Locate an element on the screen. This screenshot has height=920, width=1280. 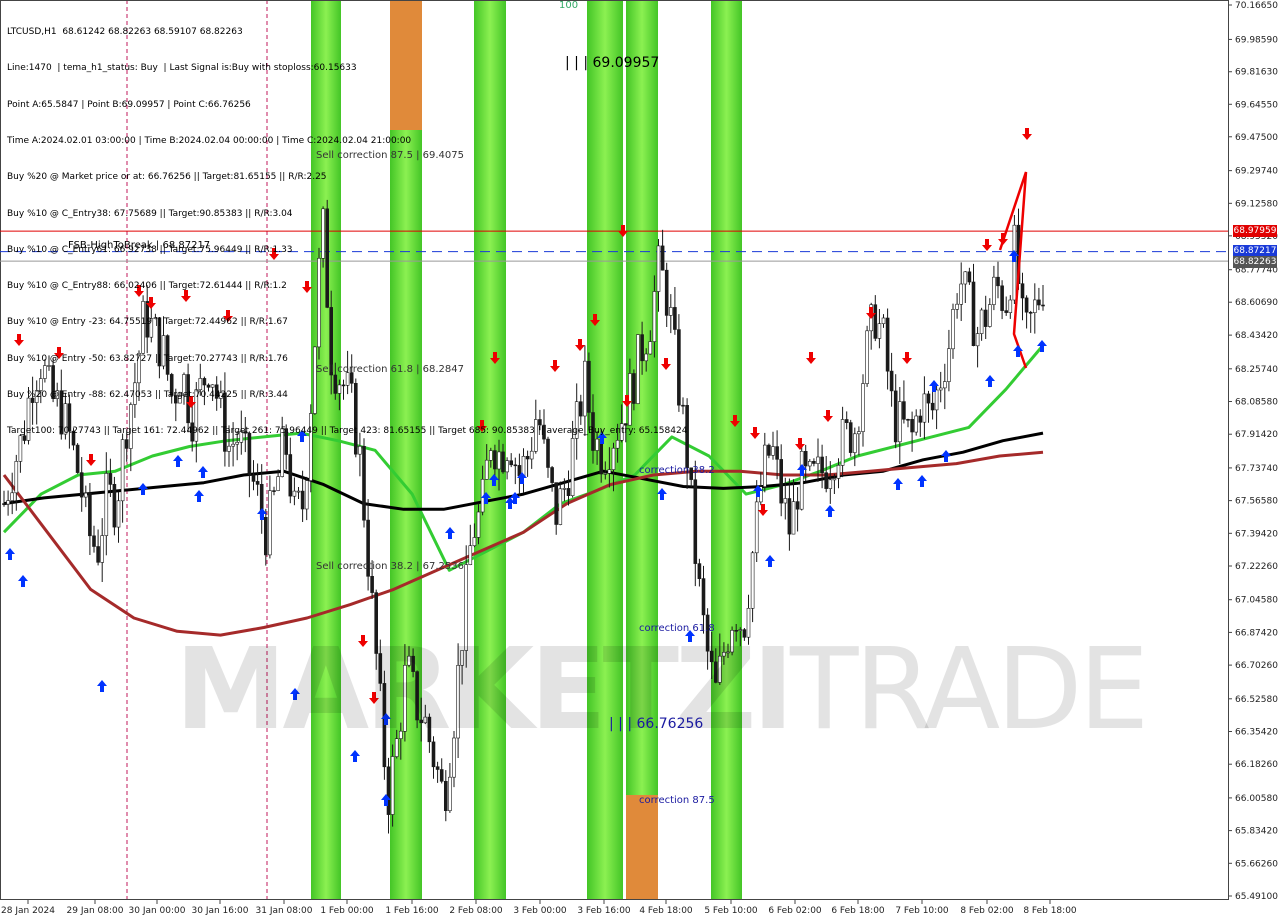
y-tick-label: 67.22260 is located at coordinates (1256, 567).